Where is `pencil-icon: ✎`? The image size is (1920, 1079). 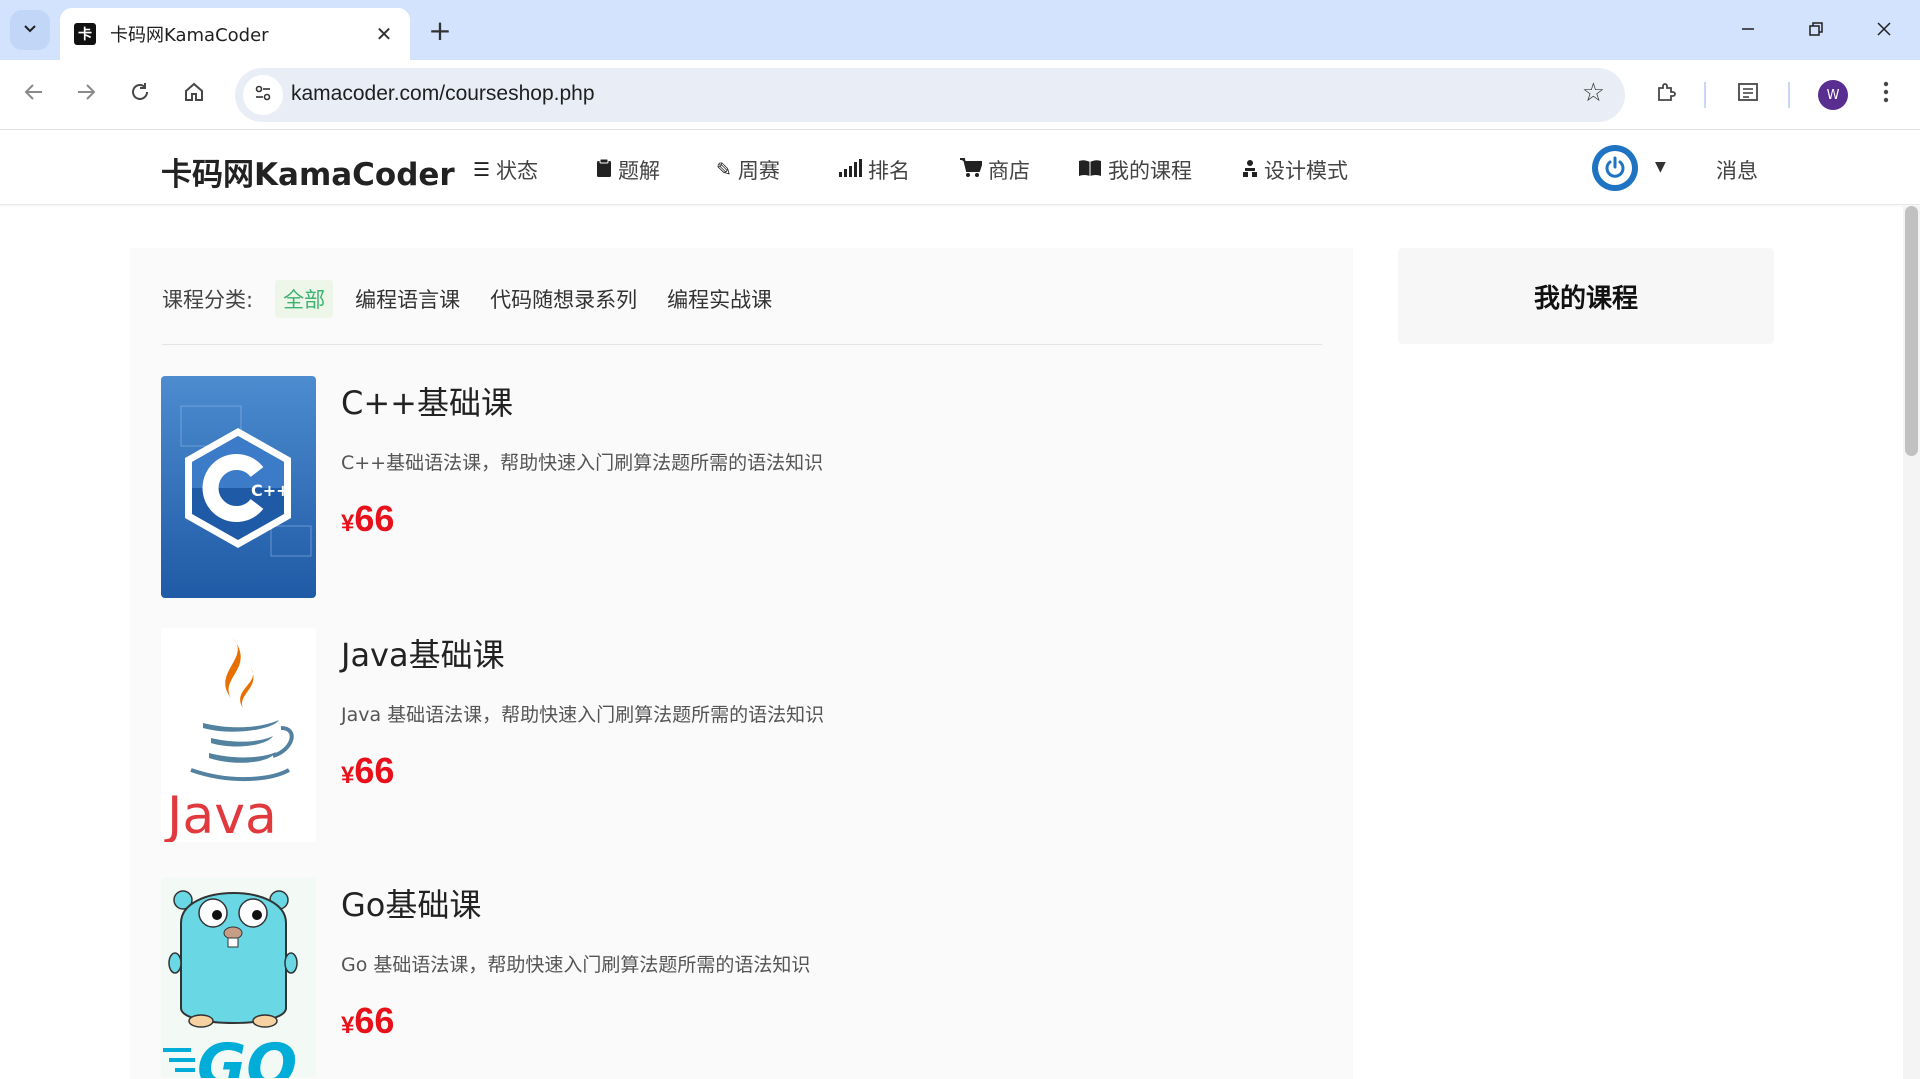
pencil-icon: ✎ is located at coordinates (724, 170).